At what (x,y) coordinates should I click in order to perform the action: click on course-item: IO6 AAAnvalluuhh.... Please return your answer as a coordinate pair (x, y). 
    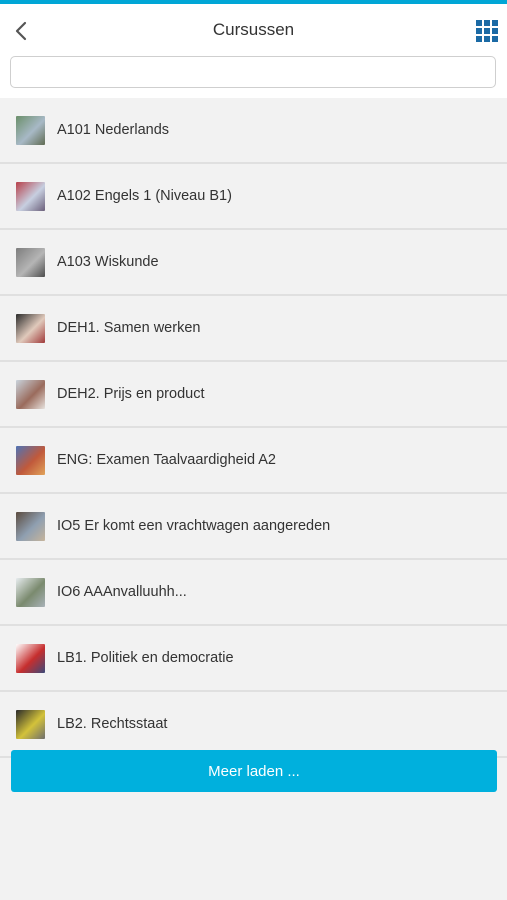
    Looking at the image, I should click on (253, 593).